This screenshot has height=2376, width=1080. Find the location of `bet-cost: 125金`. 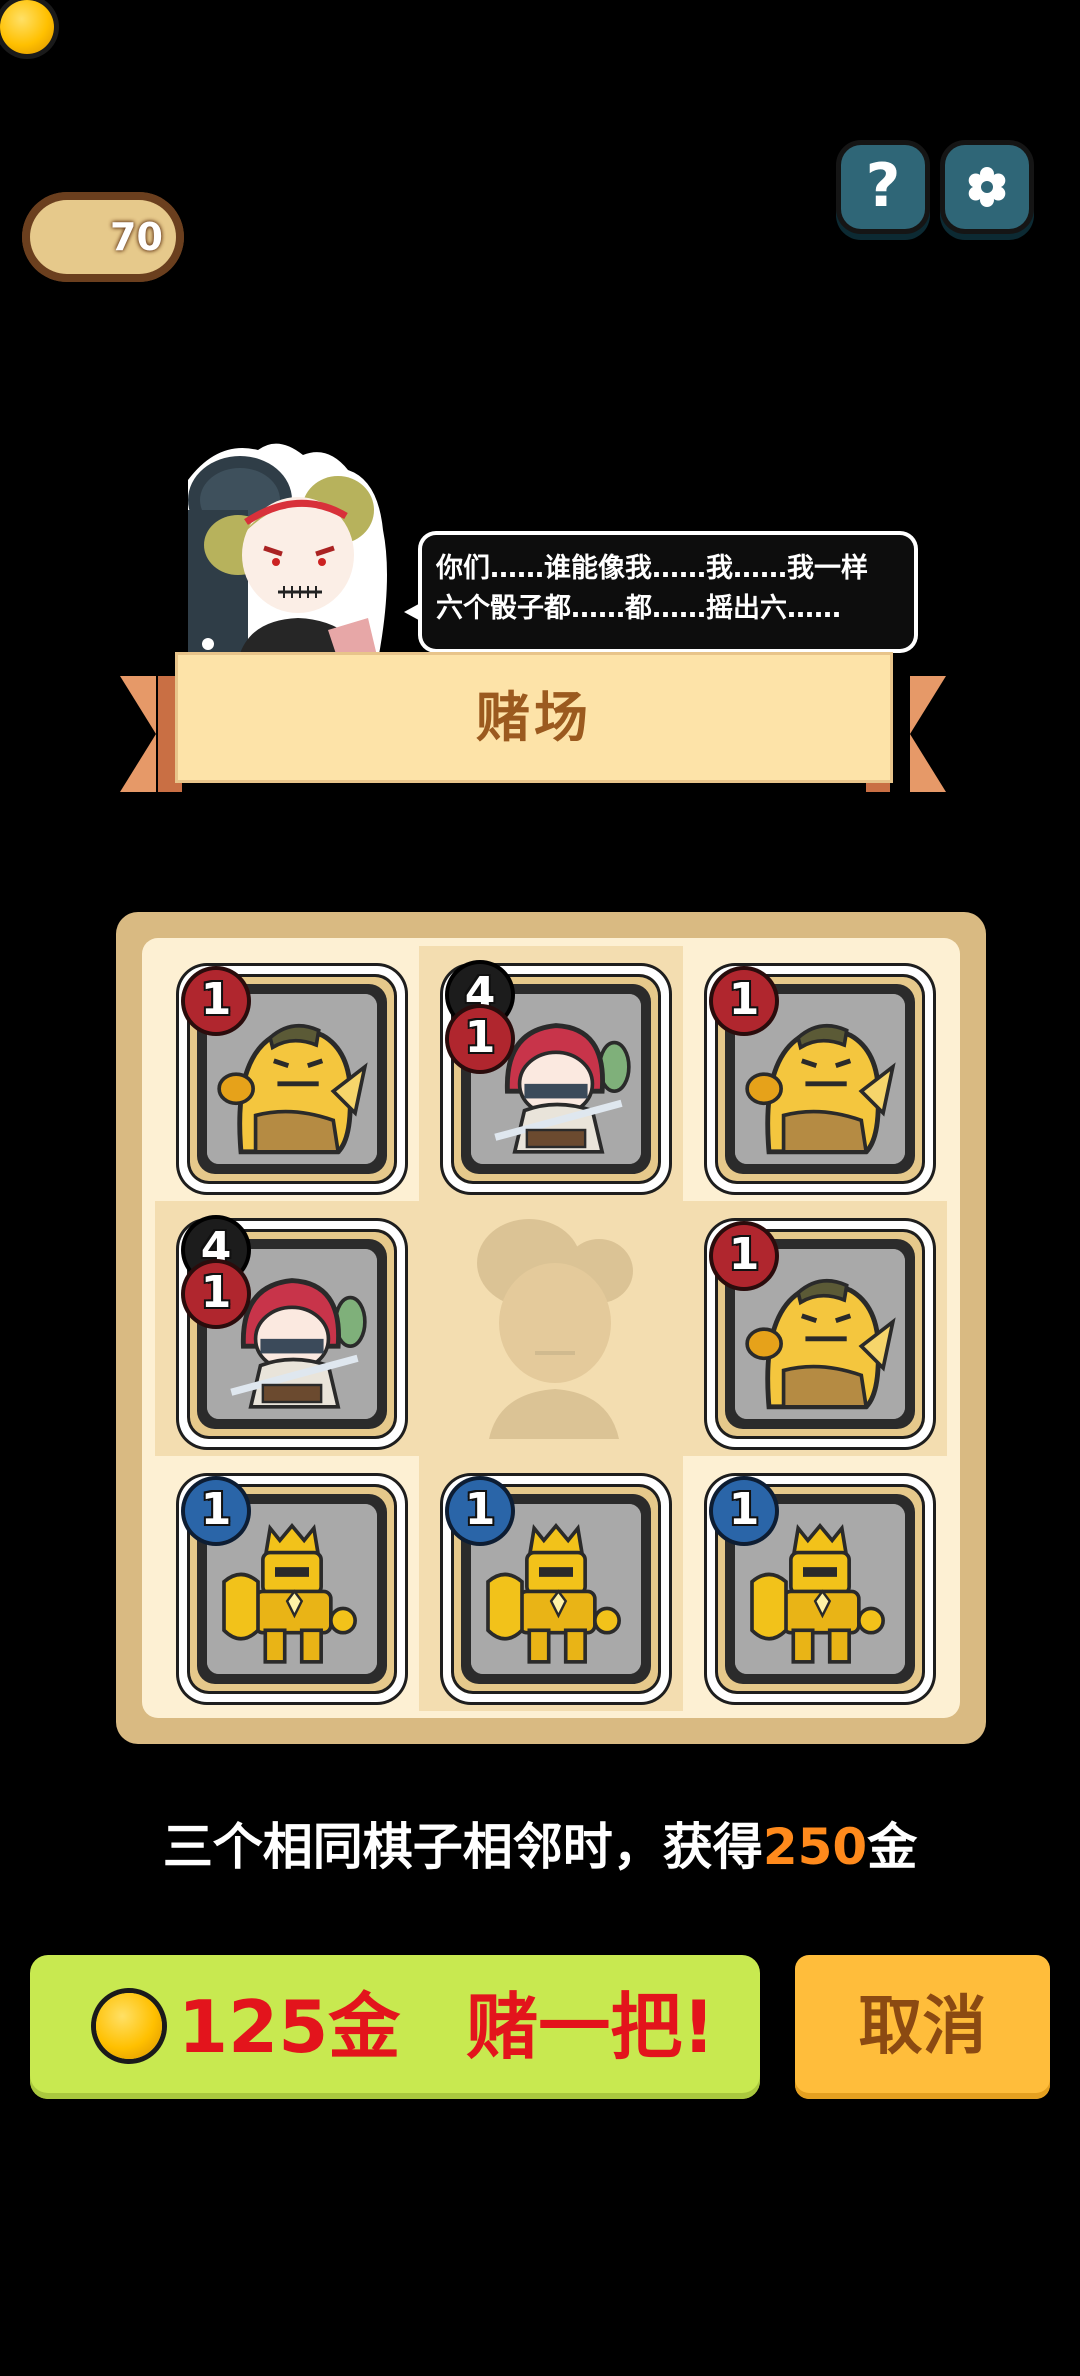

bet-cost: 125金 is located at coordinates (289, 2027).